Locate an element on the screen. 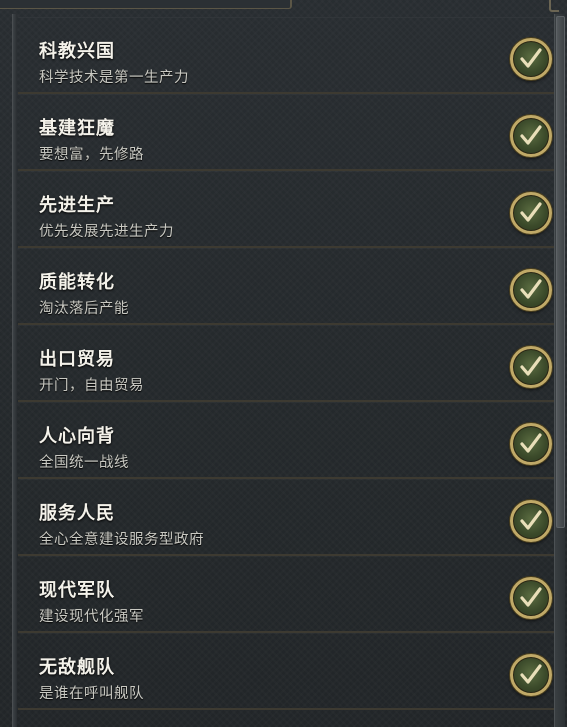  policy-subtitle: 要想富，先修路 is located at coordinates (91, 155).